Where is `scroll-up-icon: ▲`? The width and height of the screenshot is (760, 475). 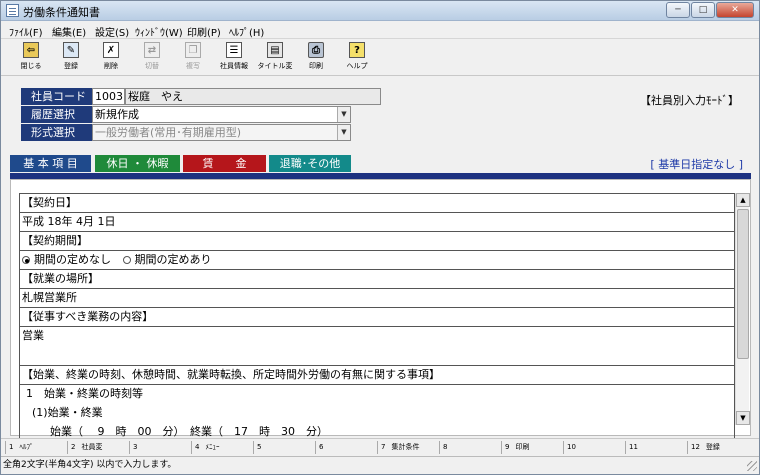 scroll-up-icon: ▲ is located at coordinates (743, 200).